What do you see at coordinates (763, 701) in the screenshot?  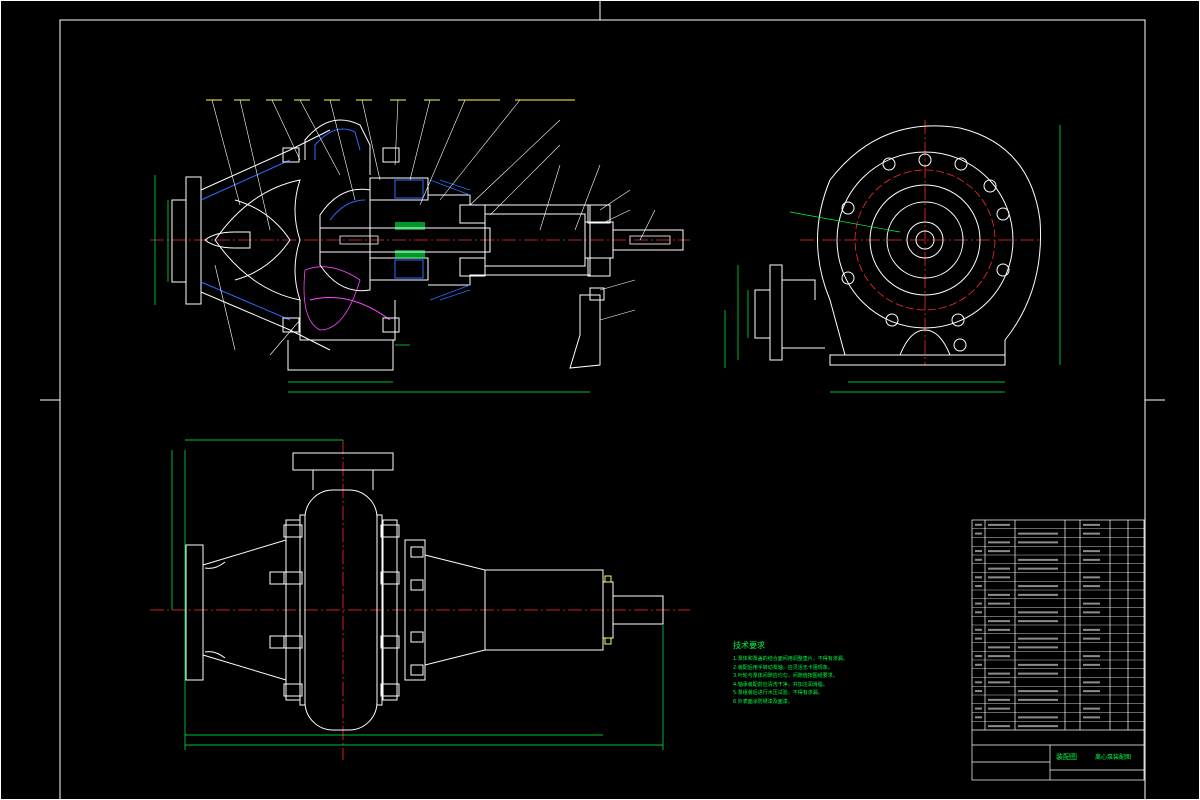 I see `requirement-line: 6.外表面涂防锈漆及面漆。` at bounding box center [763, 701].